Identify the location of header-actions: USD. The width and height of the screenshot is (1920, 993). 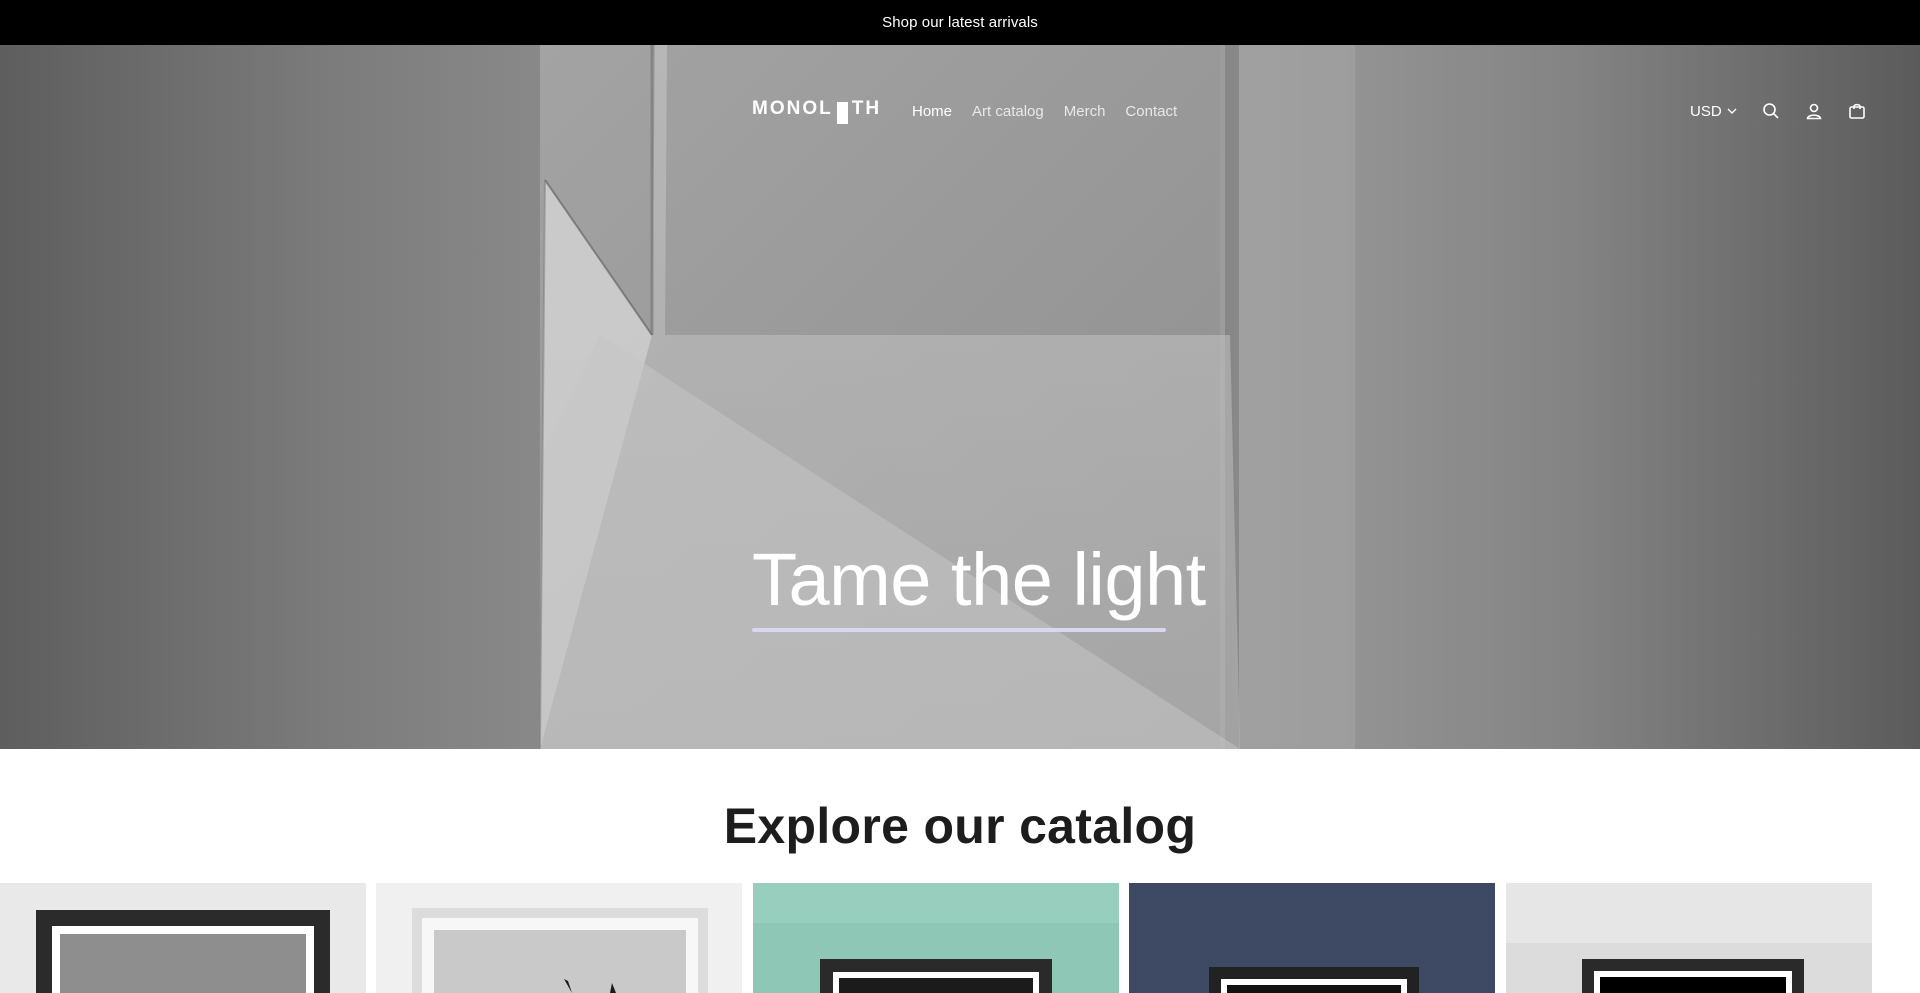
(1779, 111).